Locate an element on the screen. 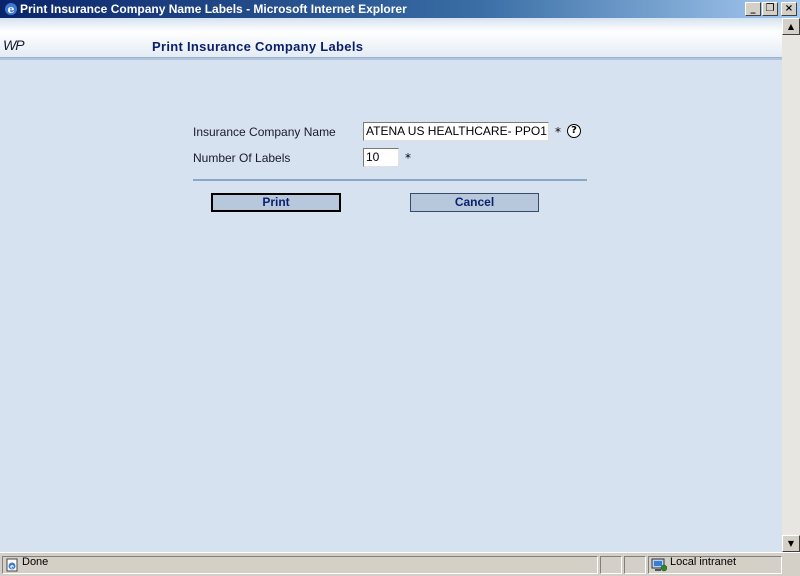 This screenshot has height=576, width=800. insurance-company-name-label: Insurance Company Name is located at coordinates (264, 132).